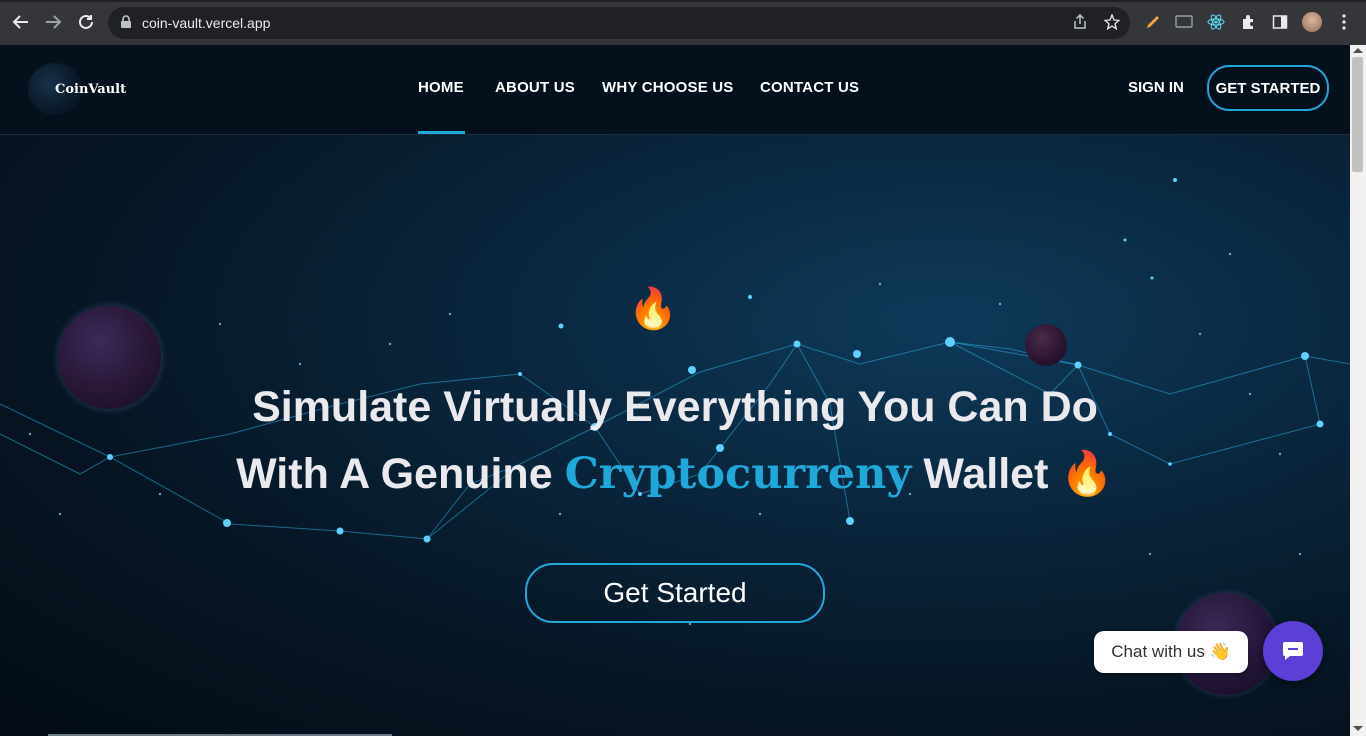 This screenshot has width=1366, height=736. Describe the element at coordinates (1280, 22) in the screenshot. I see `side-panel-icon` at that location.